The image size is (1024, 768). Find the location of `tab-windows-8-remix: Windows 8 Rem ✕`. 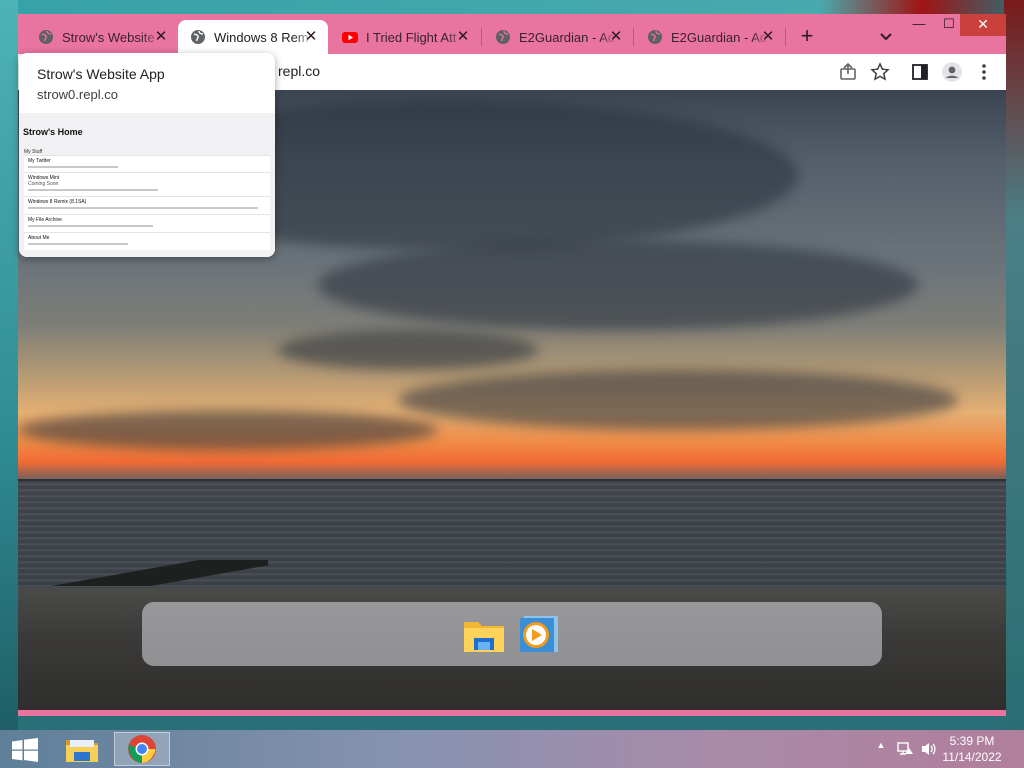

tab-windows-8-remix: Windows 8 Rem ✕ is located at coordinates (253, 37).